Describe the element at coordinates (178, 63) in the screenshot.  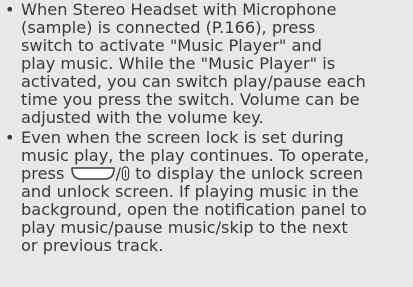
I see `text-line: play music. While the "Music Player" is` at that location.